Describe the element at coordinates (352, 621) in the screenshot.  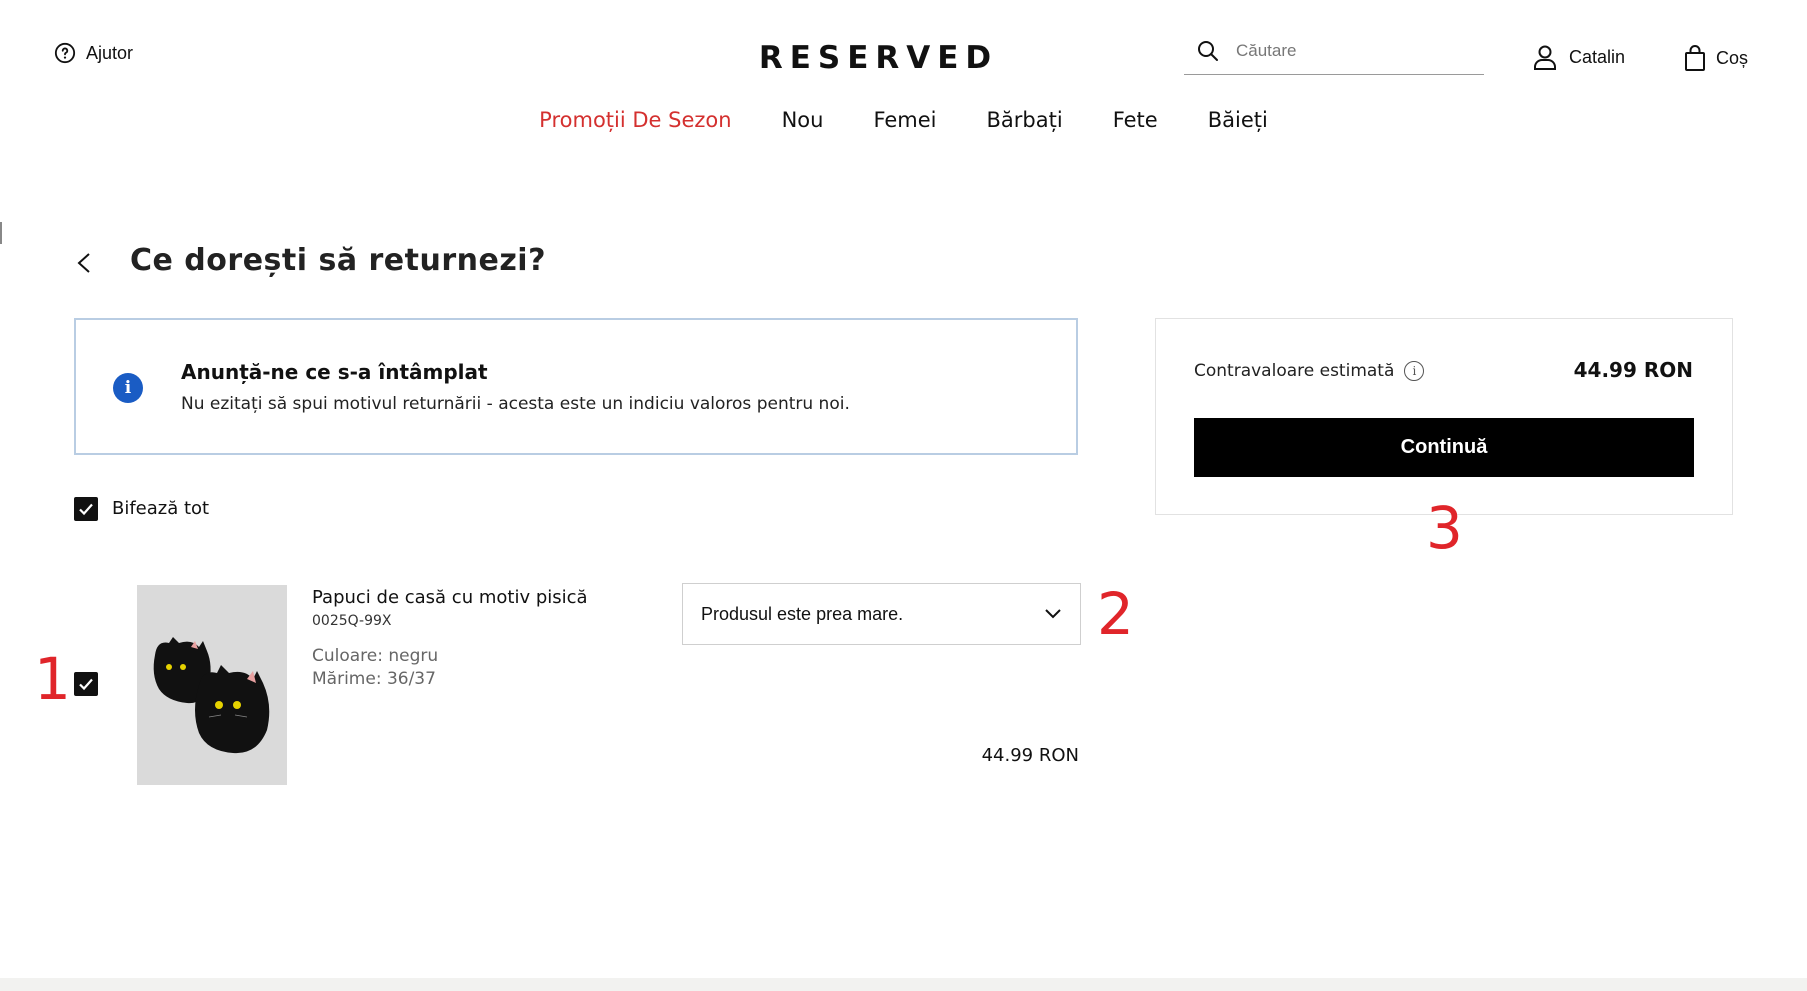
I see `product-code: 0025Q-99X` at that location.